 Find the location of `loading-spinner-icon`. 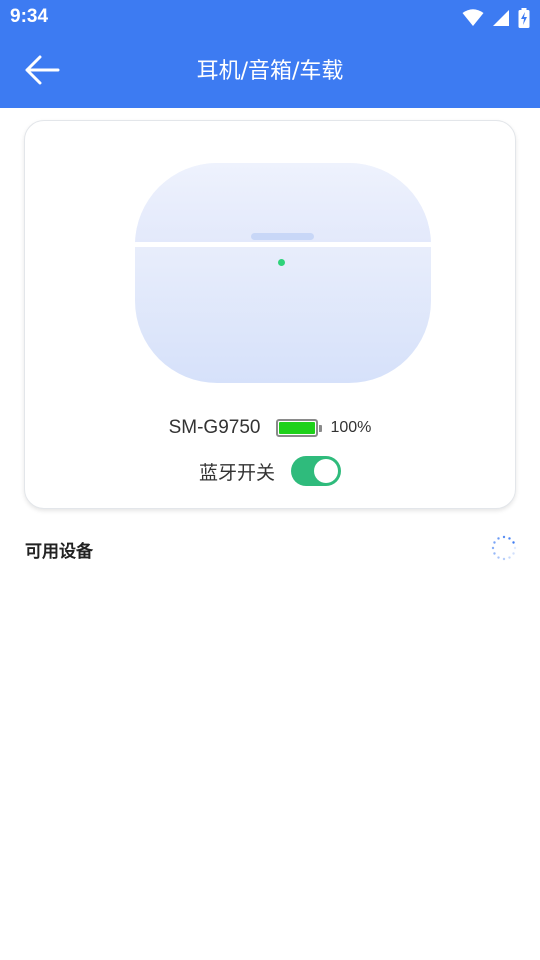

loading-spinner-icon is located at coordinates (504, 548).